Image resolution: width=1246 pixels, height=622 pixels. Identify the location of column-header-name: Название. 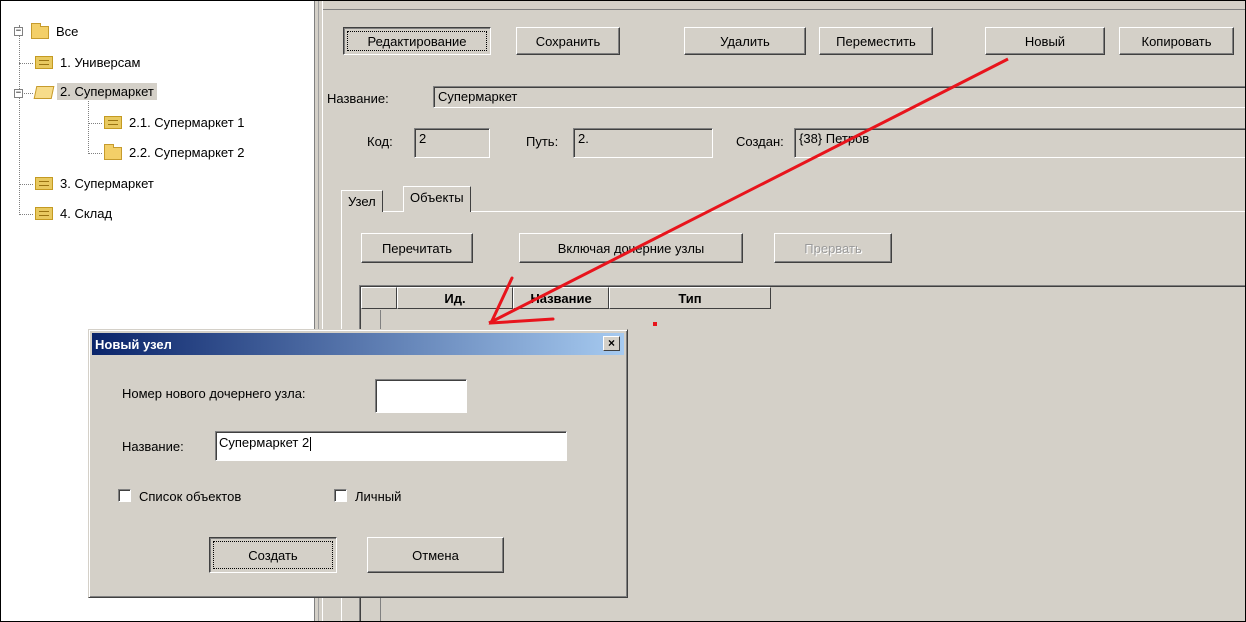
(561, 298).